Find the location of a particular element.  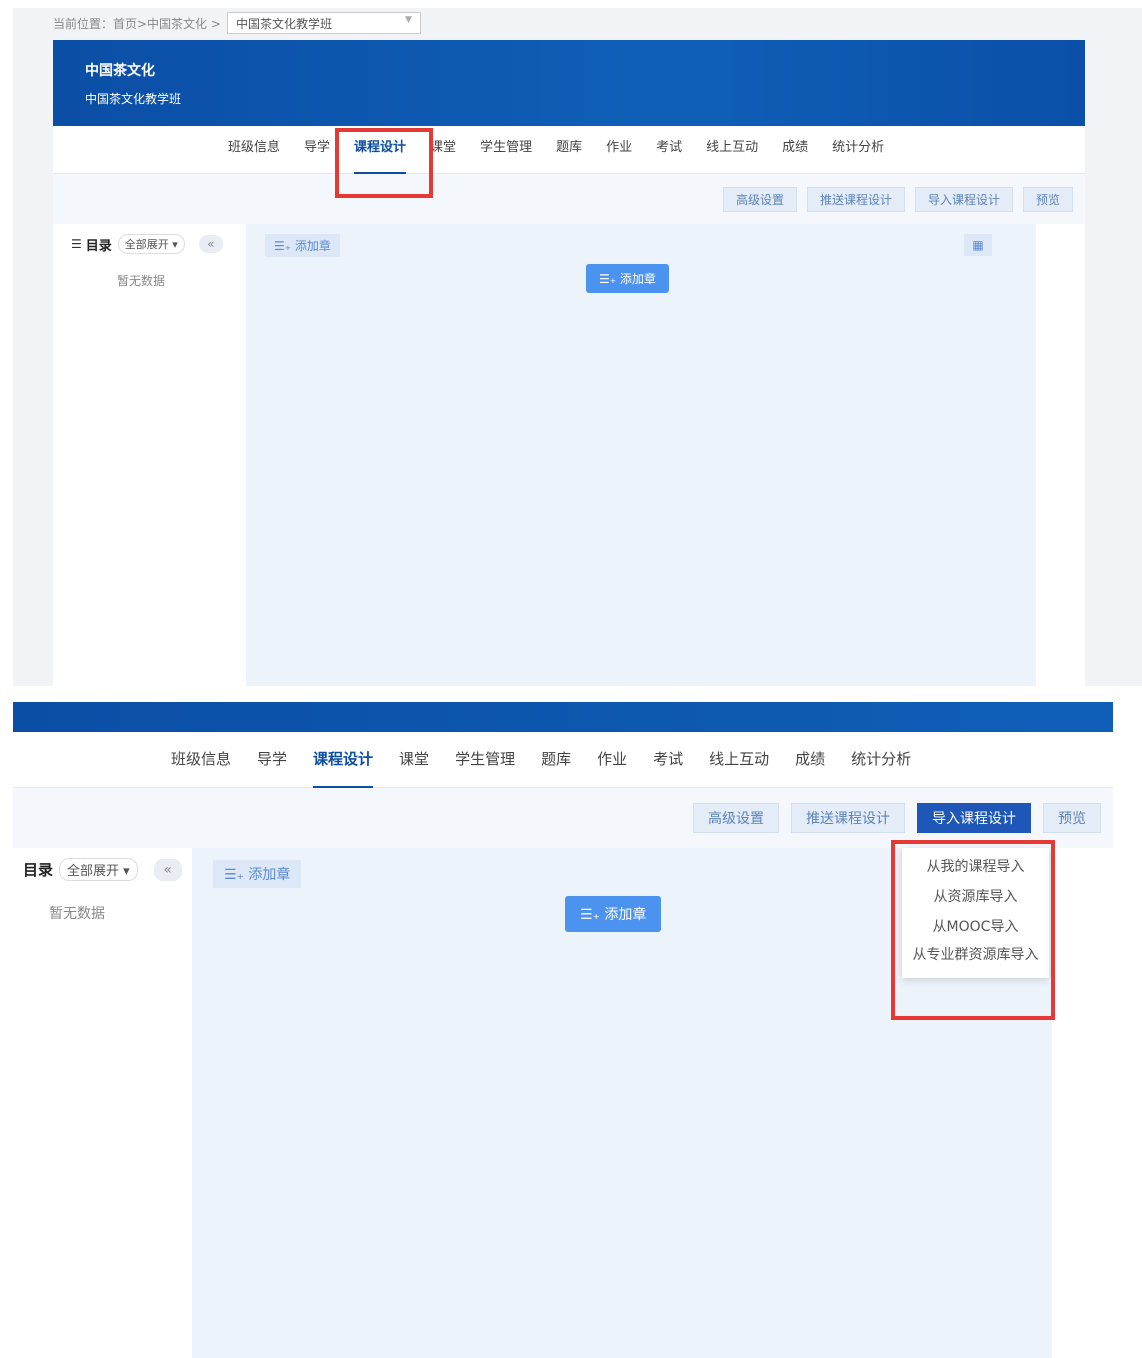

course-title: 中国茶文化 is located at coordinates (120, 71).